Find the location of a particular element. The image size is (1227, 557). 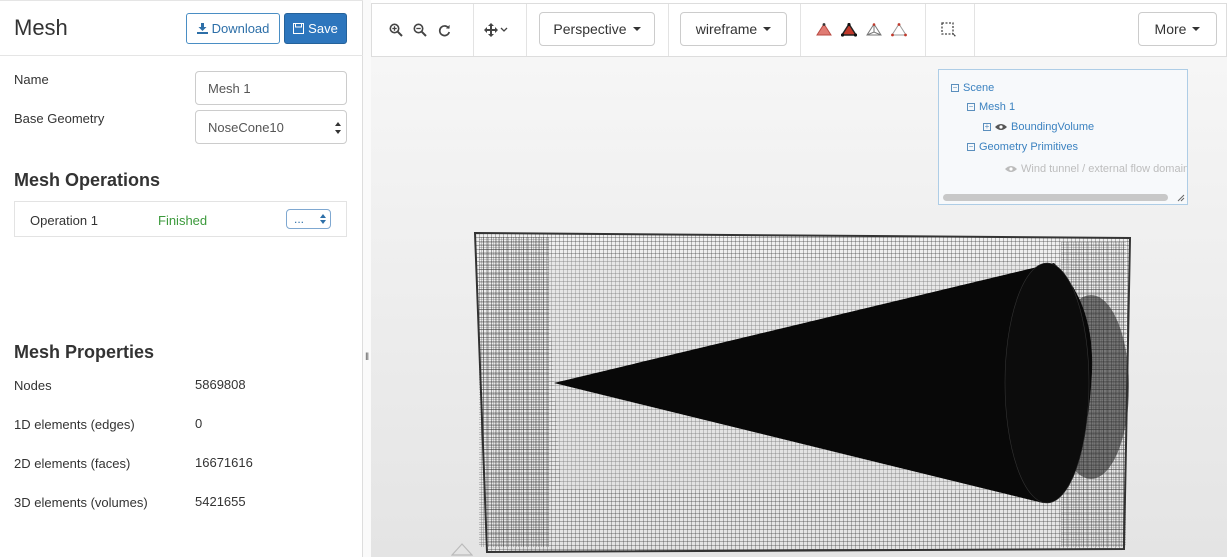

edges-label: 1D elements (edges) is located at coordinates (74, 424).